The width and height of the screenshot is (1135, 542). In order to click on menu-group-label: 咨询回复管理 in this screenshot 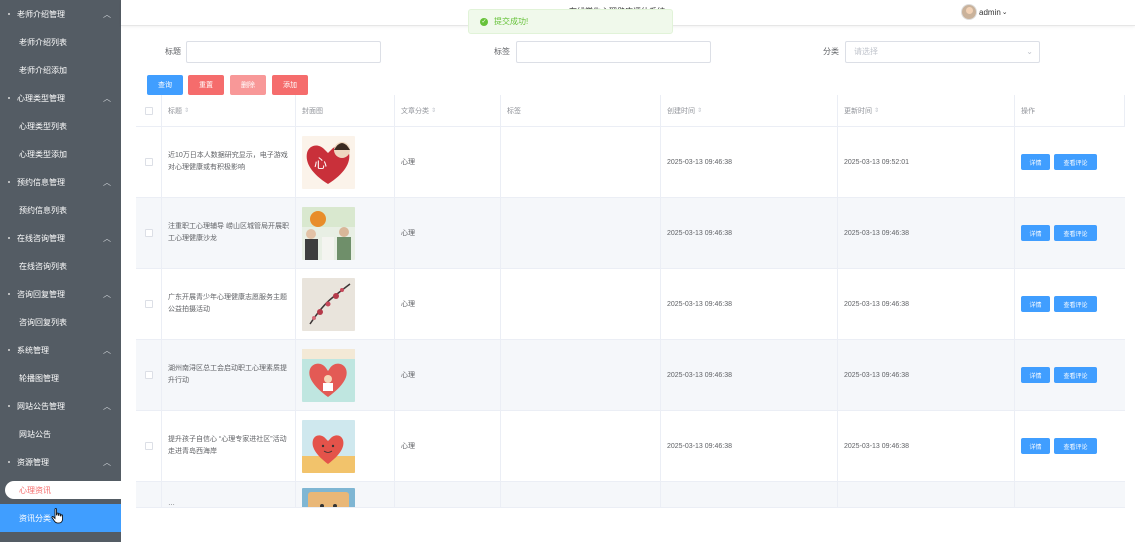, I will do `click(41, 294)`.